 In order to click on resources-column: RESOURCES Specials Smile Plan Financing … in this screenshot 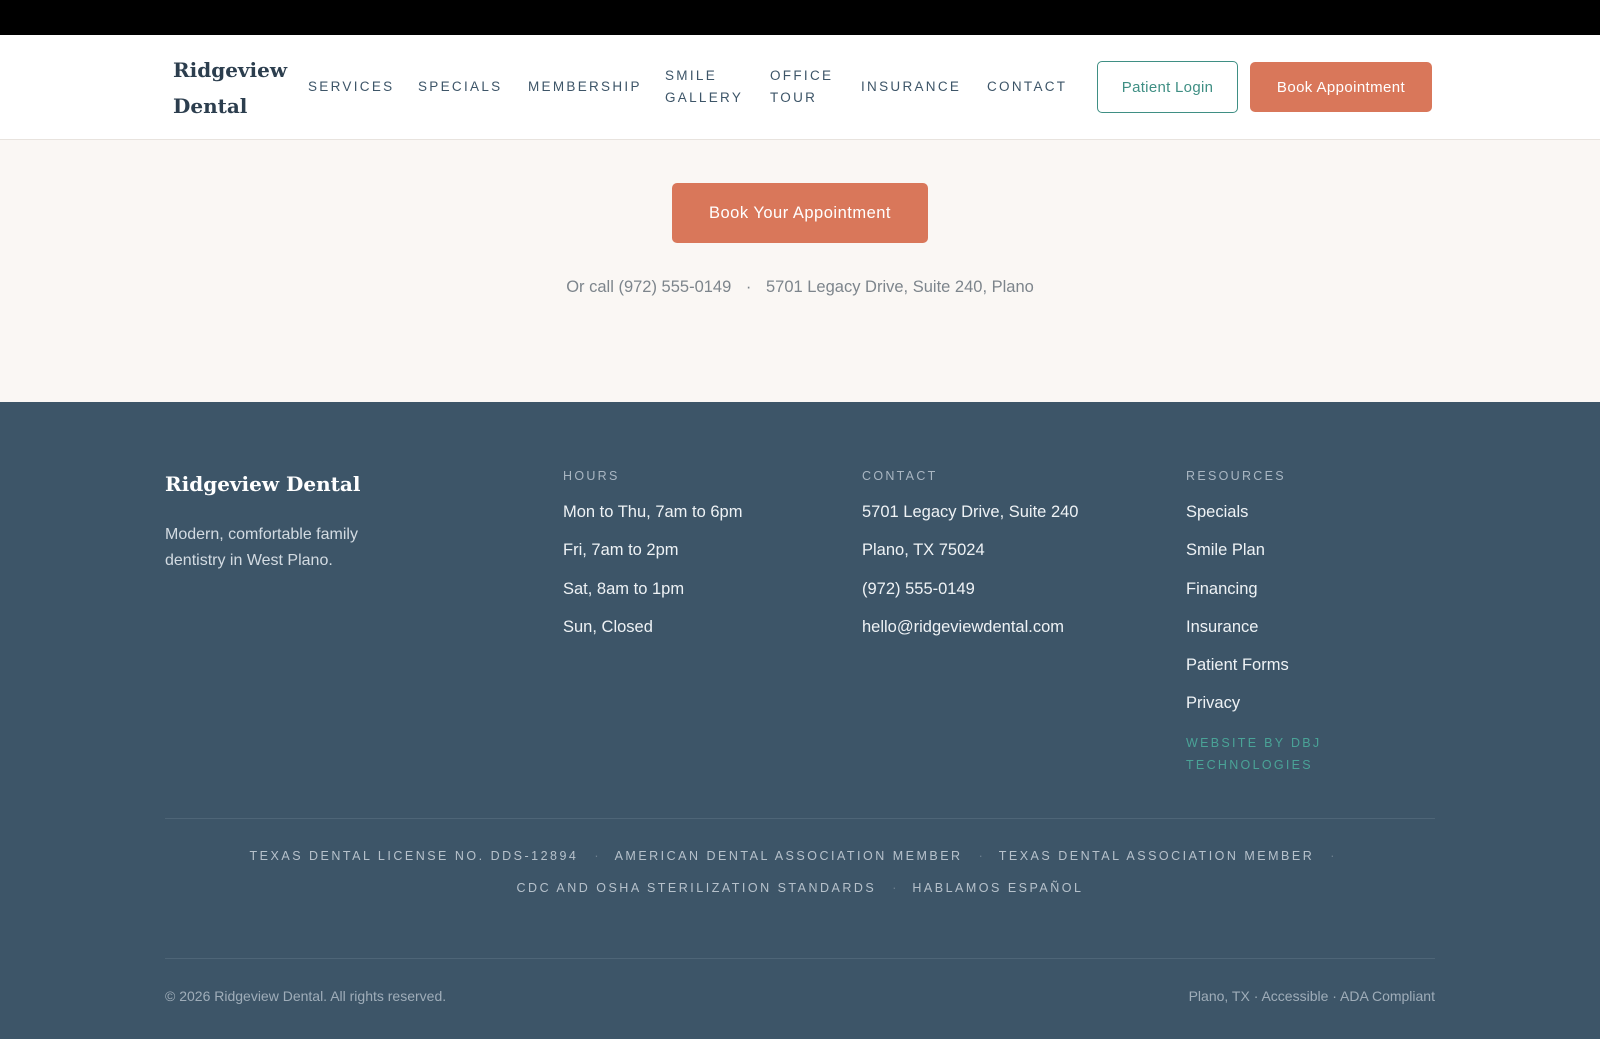, I will do `click(1271, 622)`.